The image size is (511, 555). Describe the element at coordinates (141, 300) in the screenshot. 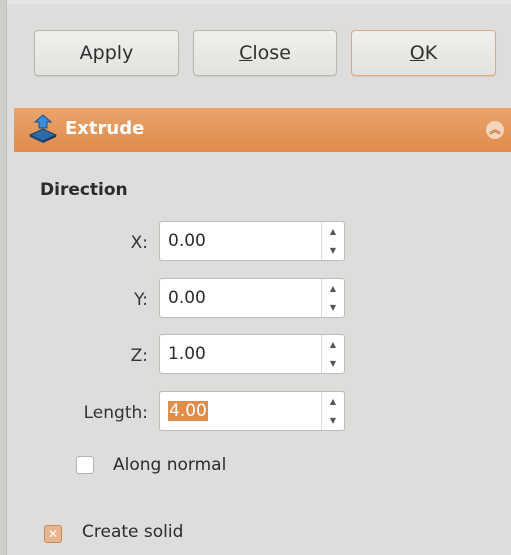

I see `y-label: Y:` at that location.